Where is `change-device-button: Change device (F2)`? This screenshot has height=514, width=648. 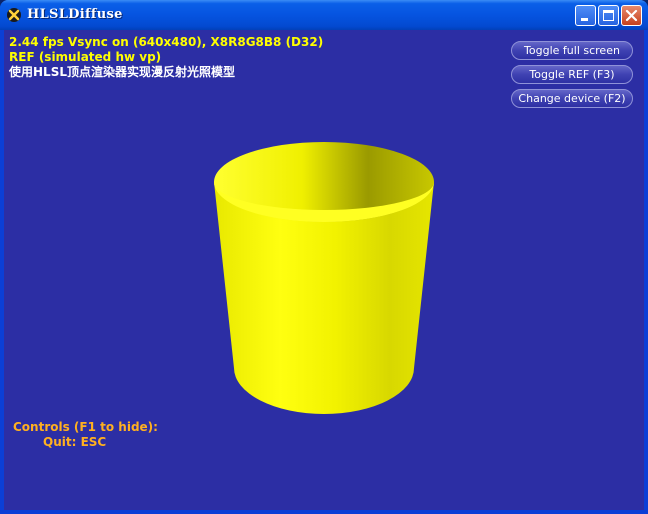 change-device-button: Change device (F2) is located at coordinates (572, 98).